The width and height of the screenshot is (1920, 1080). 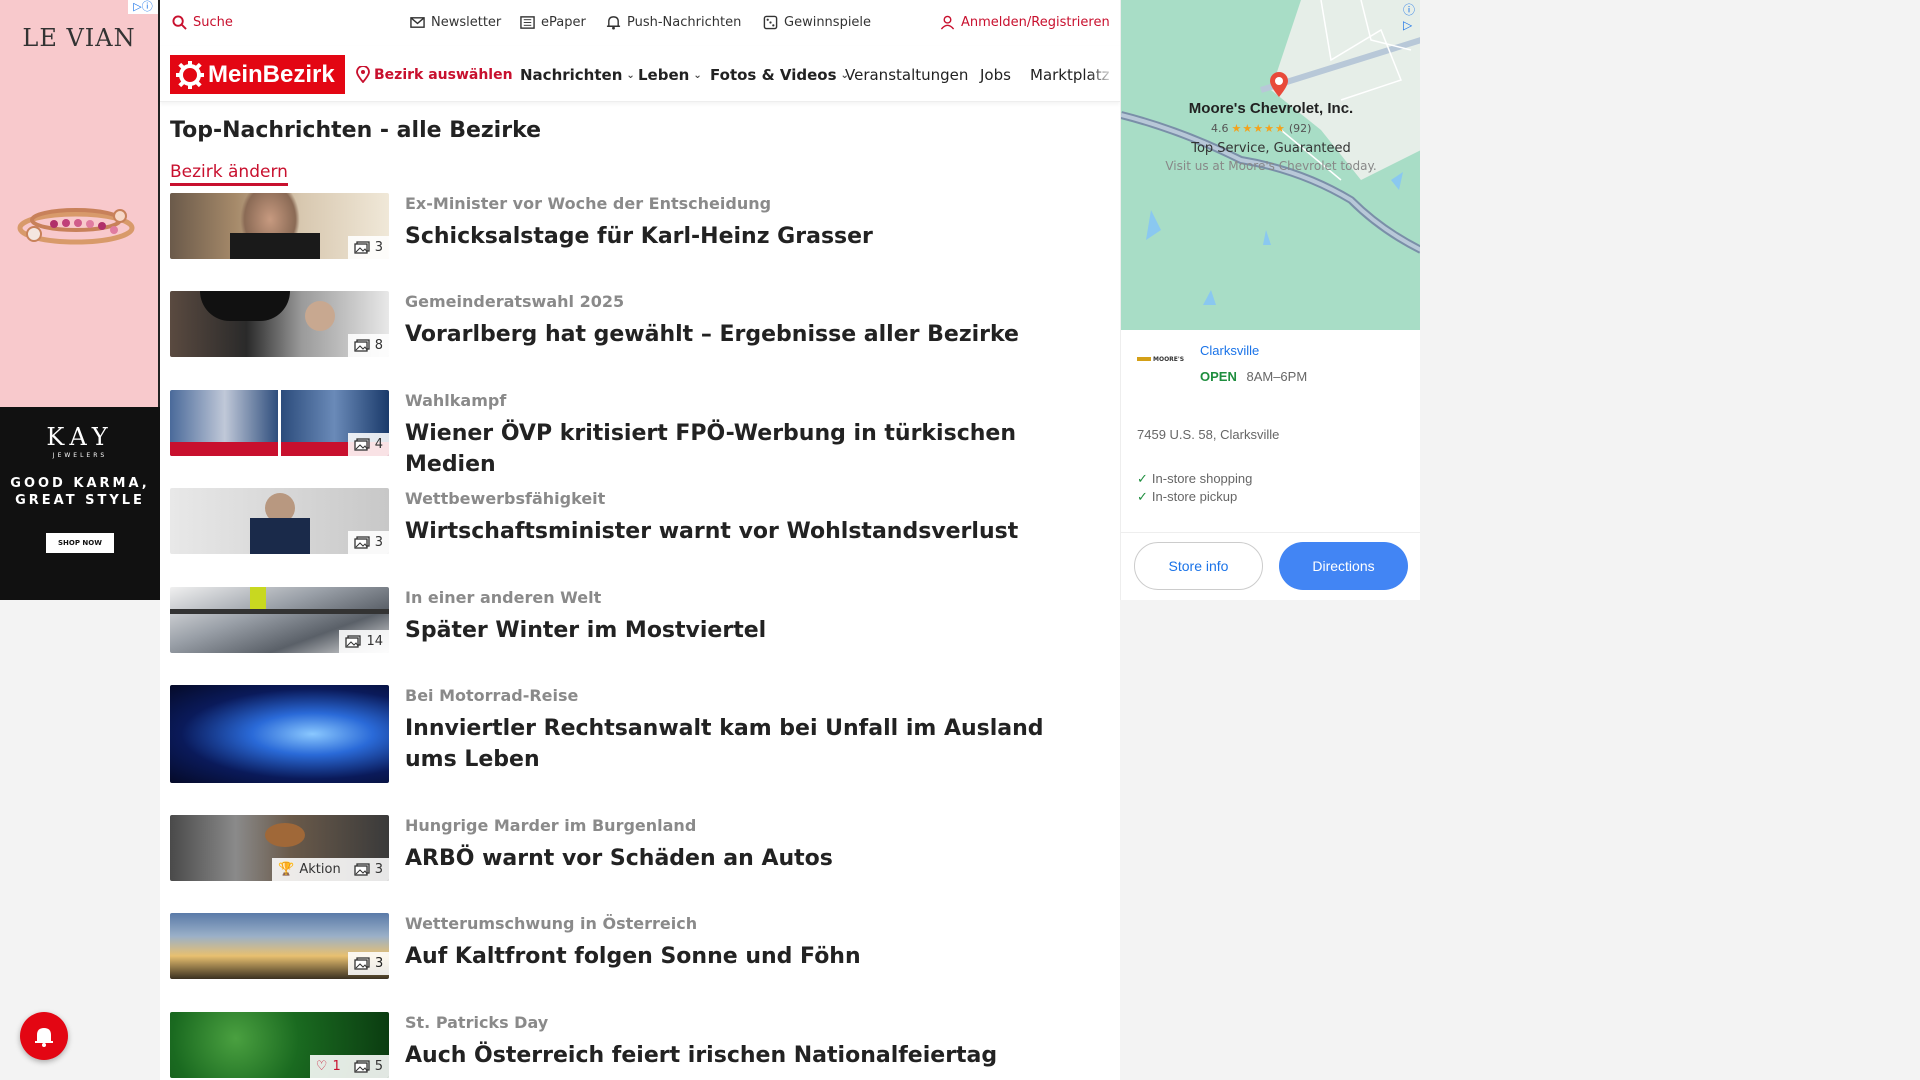 I want to click on trophy-icon: 🏆, so click(x=286, y=869).